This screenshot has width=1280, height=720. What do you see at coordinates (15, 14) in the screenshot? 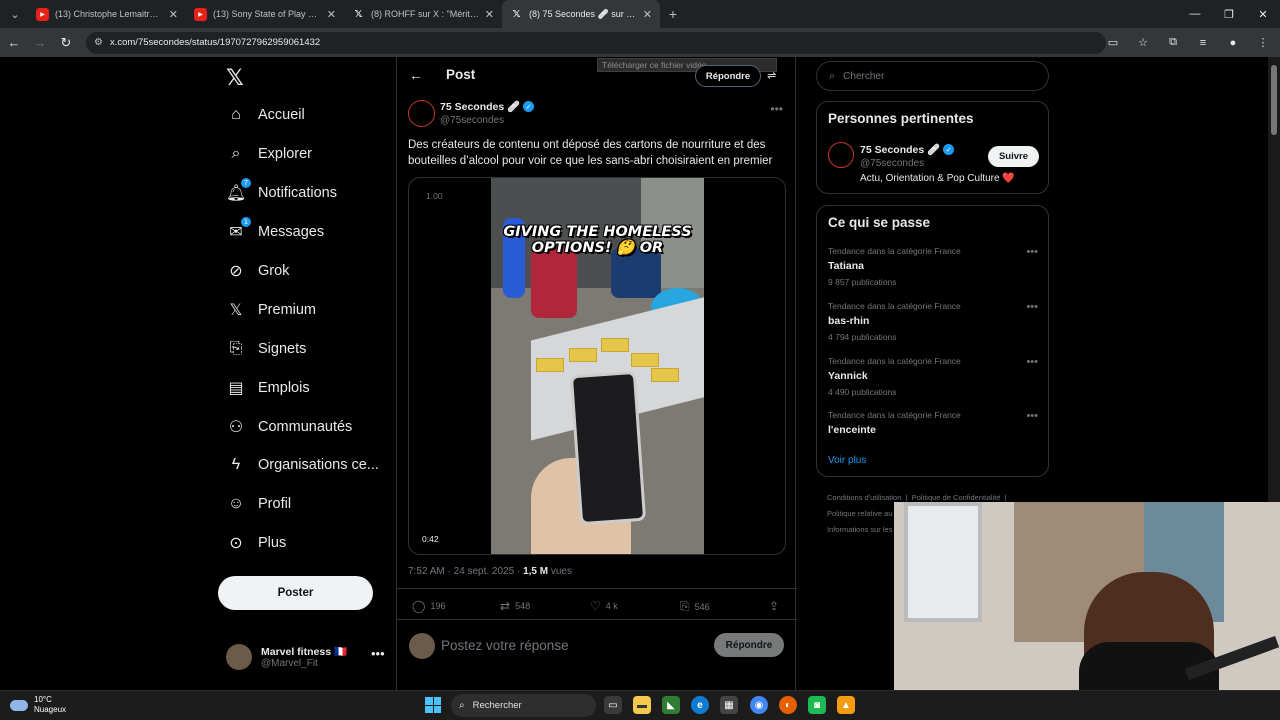
I see `tab-search-button: ⌄` at bounding box center [15, 14].